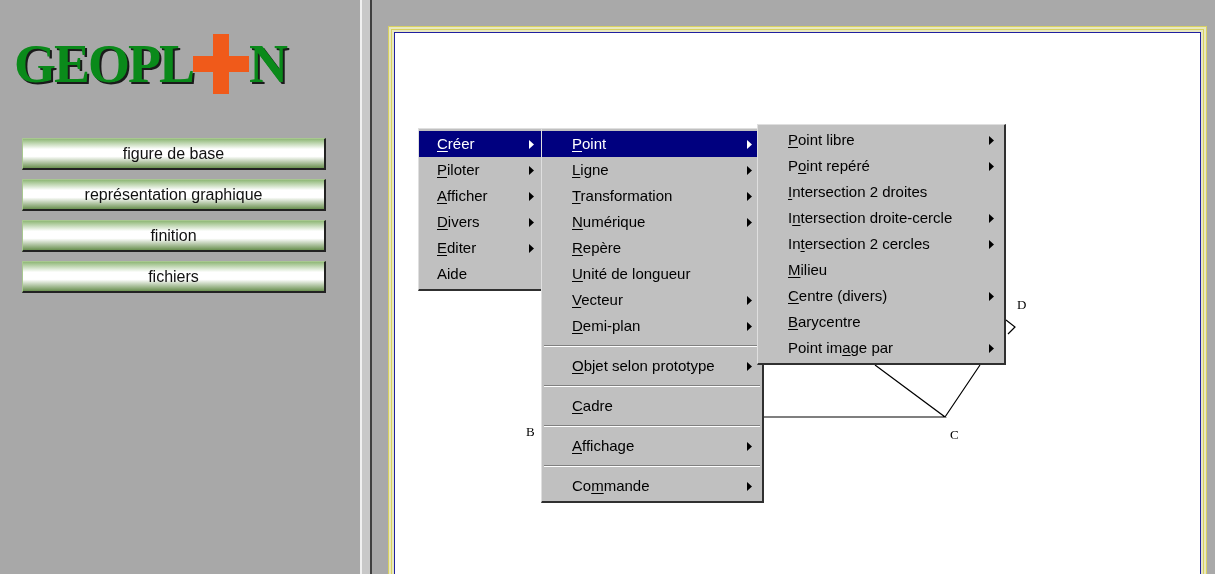 Image resolution: width=1215 pixels, height=574 pixels. What do you see at coordinates (652, 486) in the screenshot?
I see `menu-item: Commande` at bounding box center [652, 486].